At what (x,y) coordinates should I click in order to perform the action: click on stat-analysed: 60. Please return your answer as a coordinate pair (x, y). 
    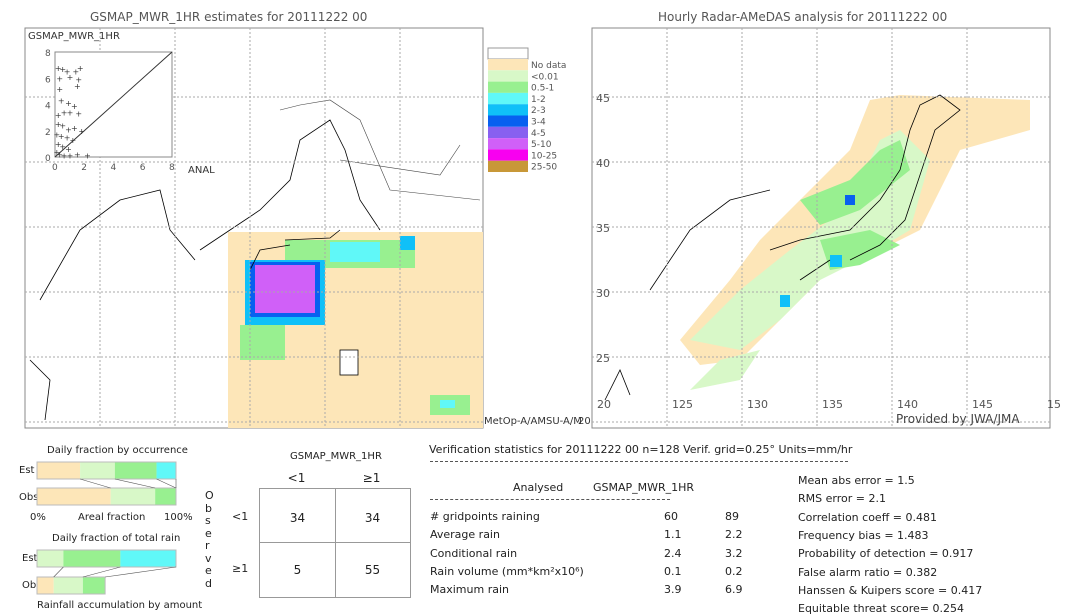
    Looking at the image, I should click on (671, 516).